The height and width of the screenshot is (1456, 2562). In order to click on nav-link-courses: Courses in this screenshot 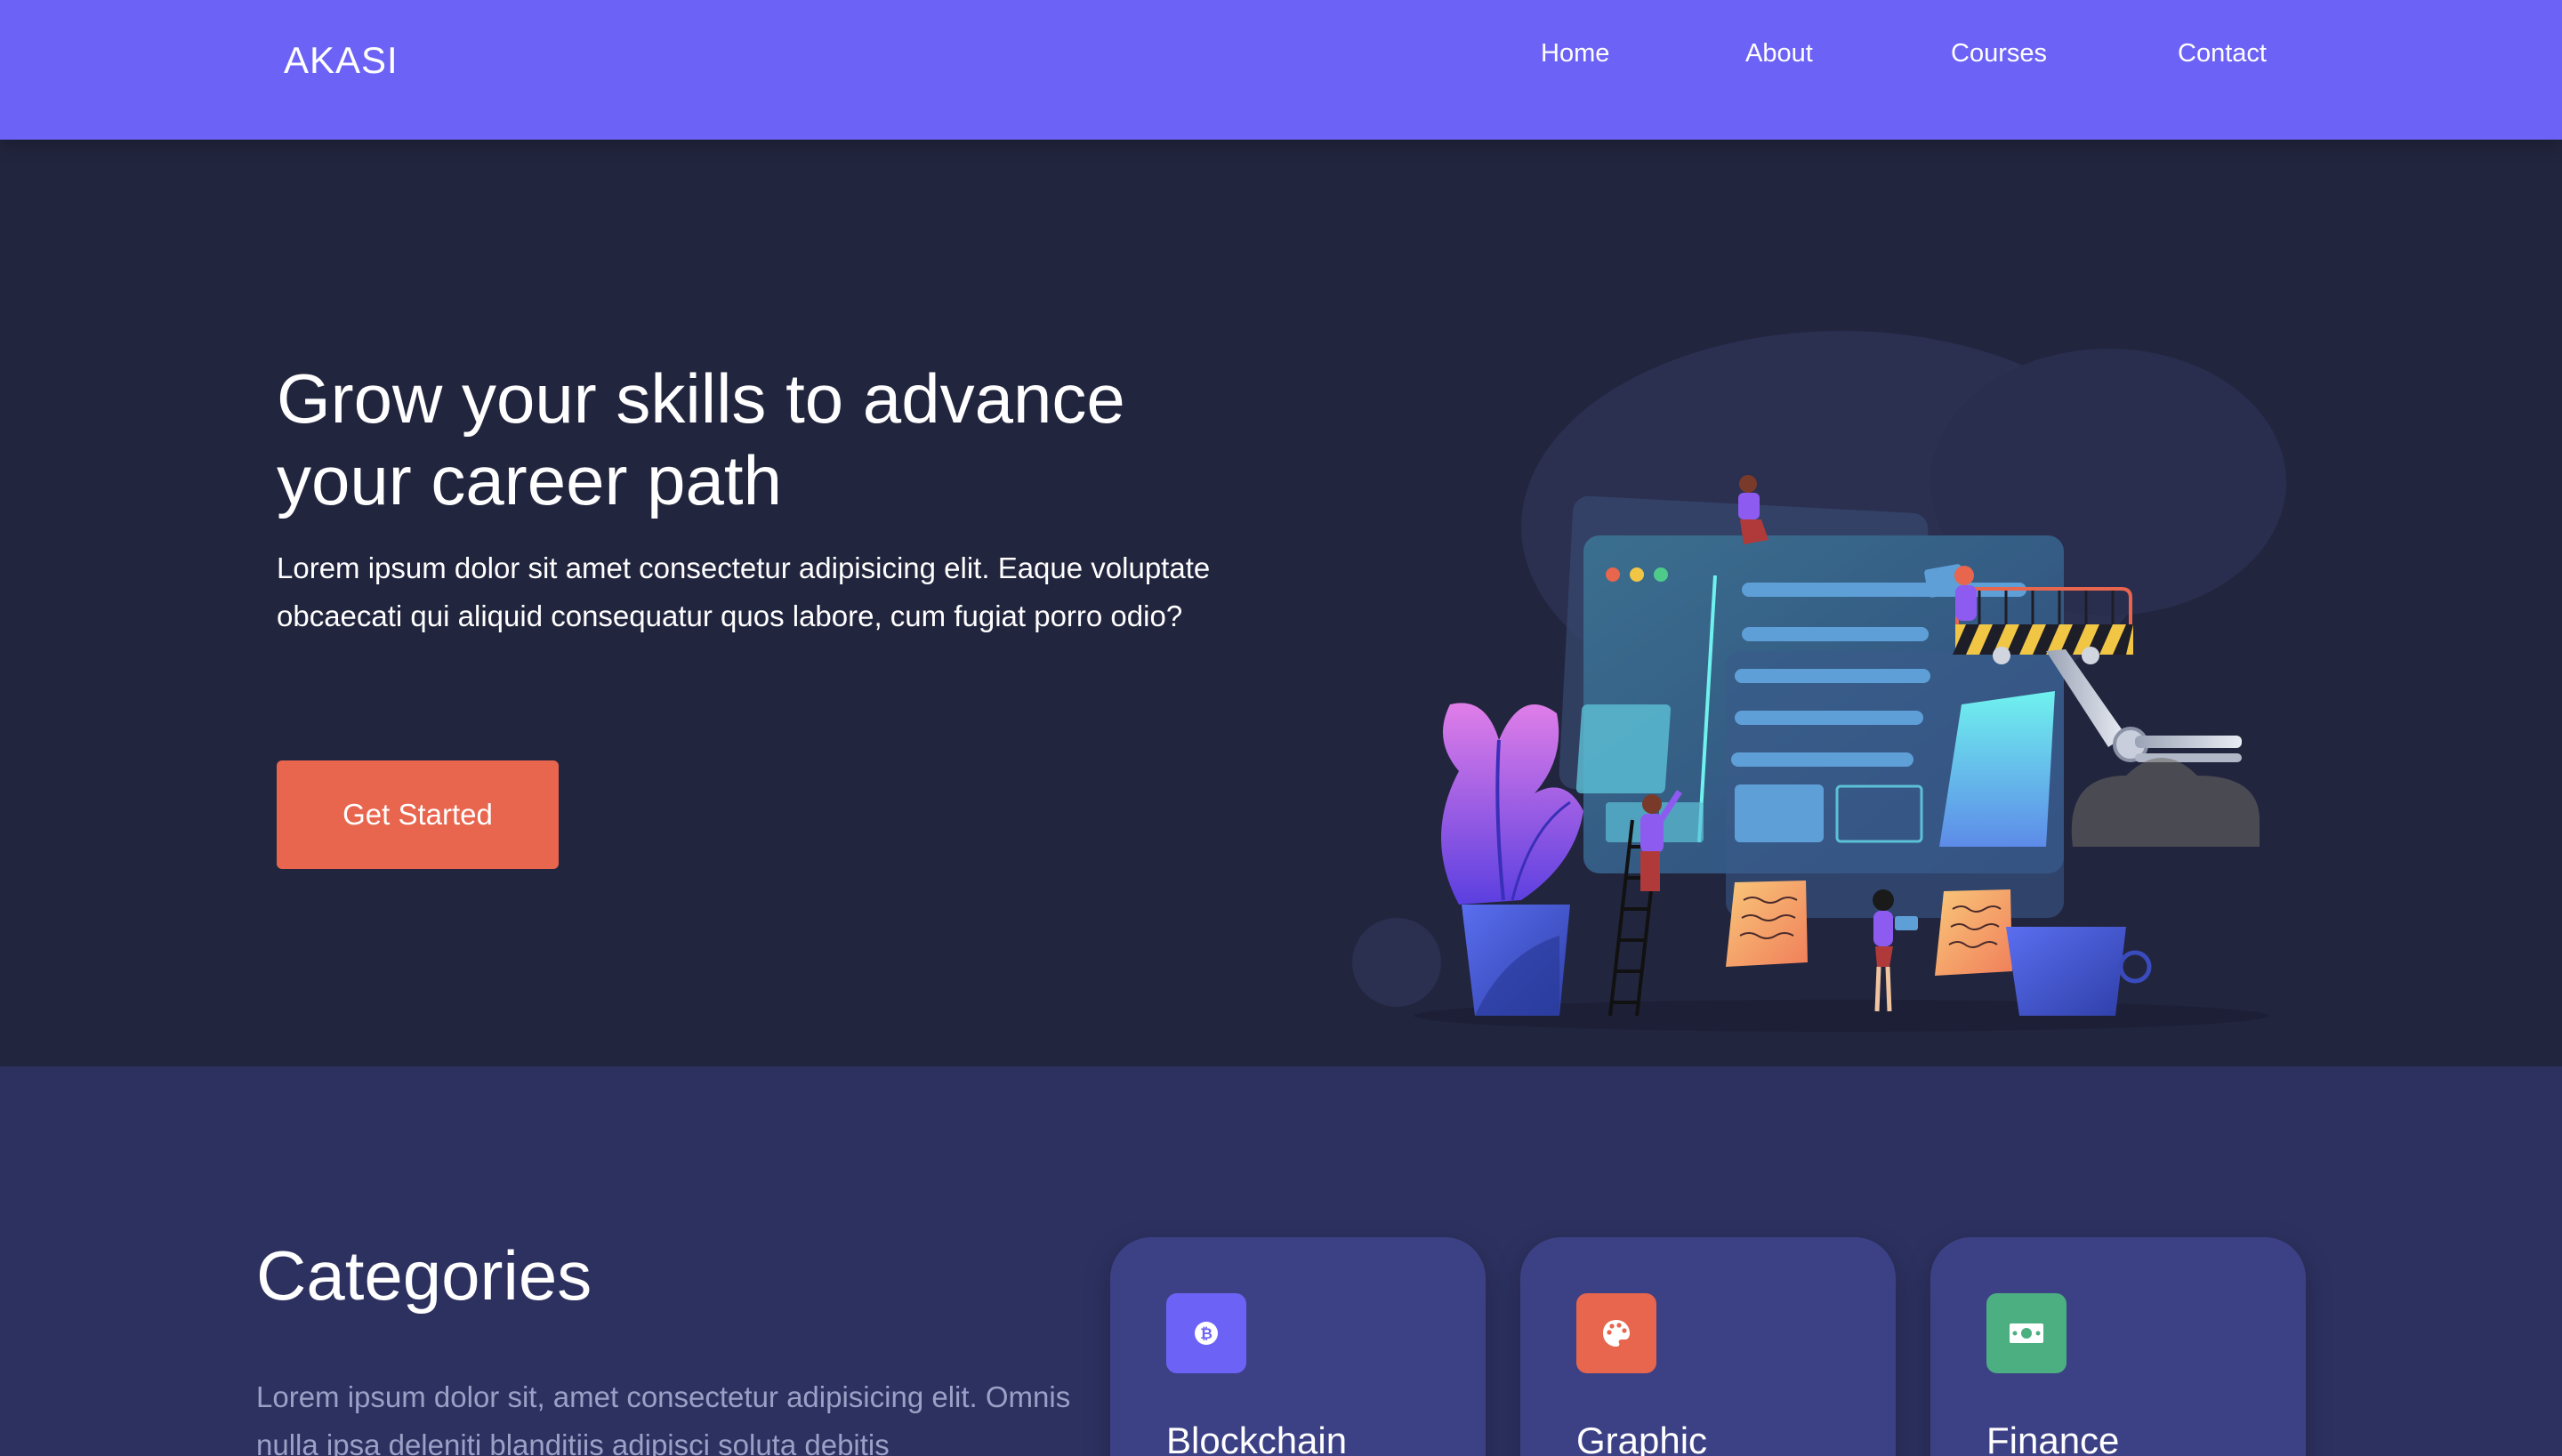, I will do `click(1999, 53)`.